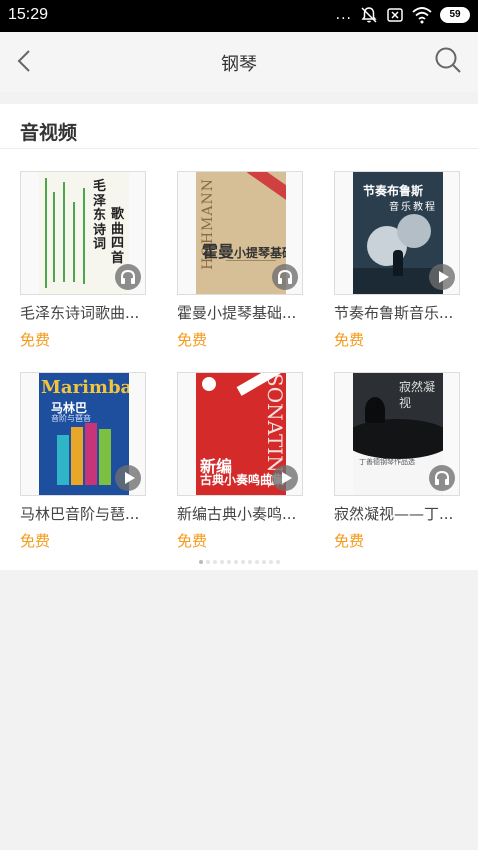  I want to click on media-item: SONATINA 新编 古典小奏鸣曲集 新编古典小奏鸣... 免费, so click(241, 462).